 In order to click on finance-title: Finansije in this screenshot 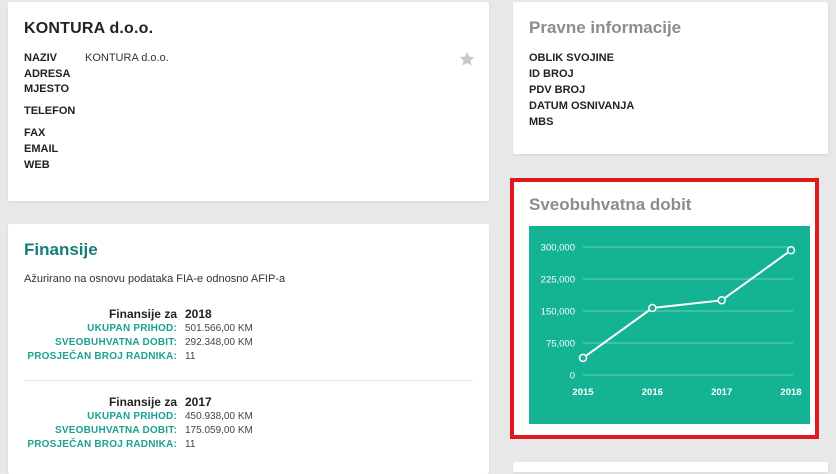, I will do `click(61, 249)`.